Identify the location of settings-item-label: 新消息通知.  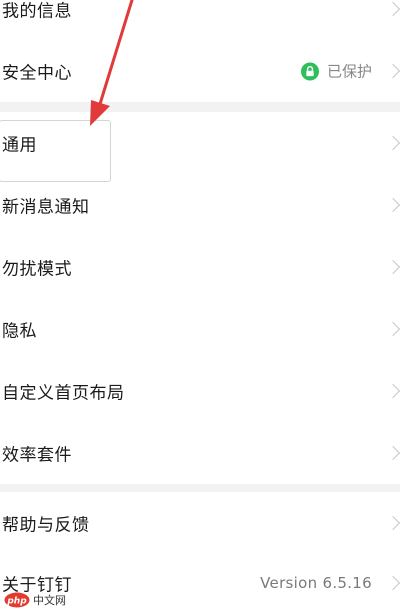
(46, 207).